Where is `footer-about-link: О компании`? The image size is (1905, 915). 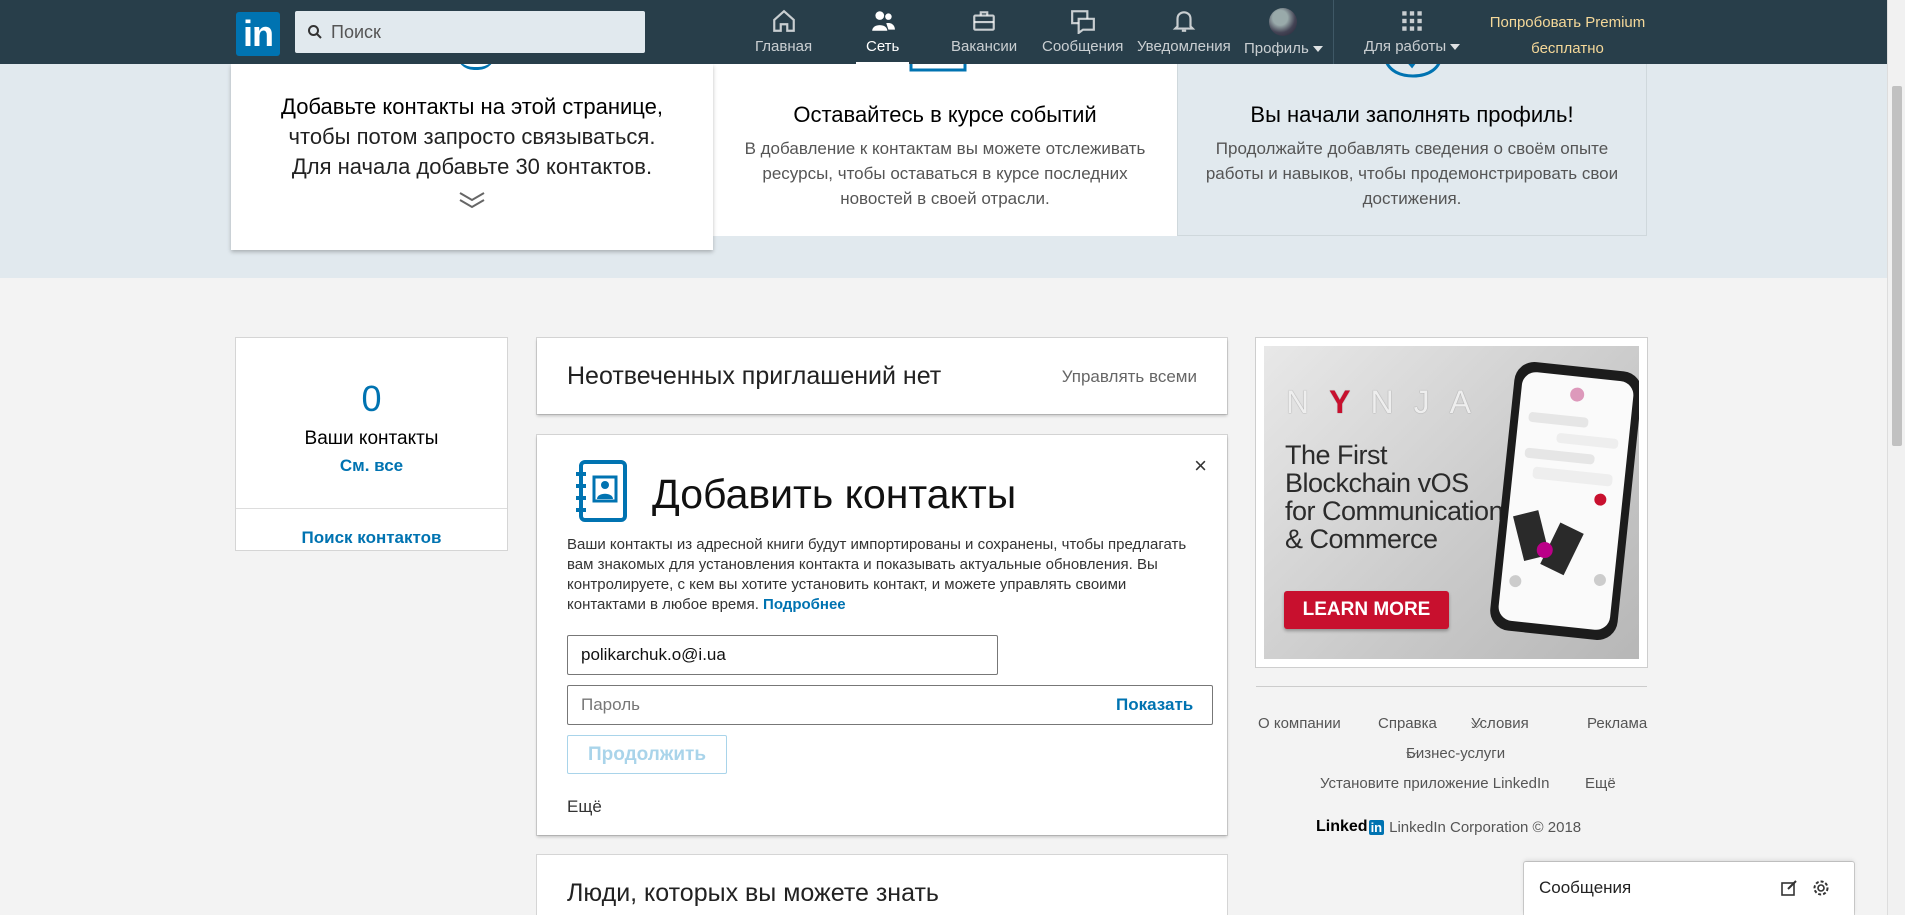 footer-about-link: О компании is located at coordinates (1299, 723).